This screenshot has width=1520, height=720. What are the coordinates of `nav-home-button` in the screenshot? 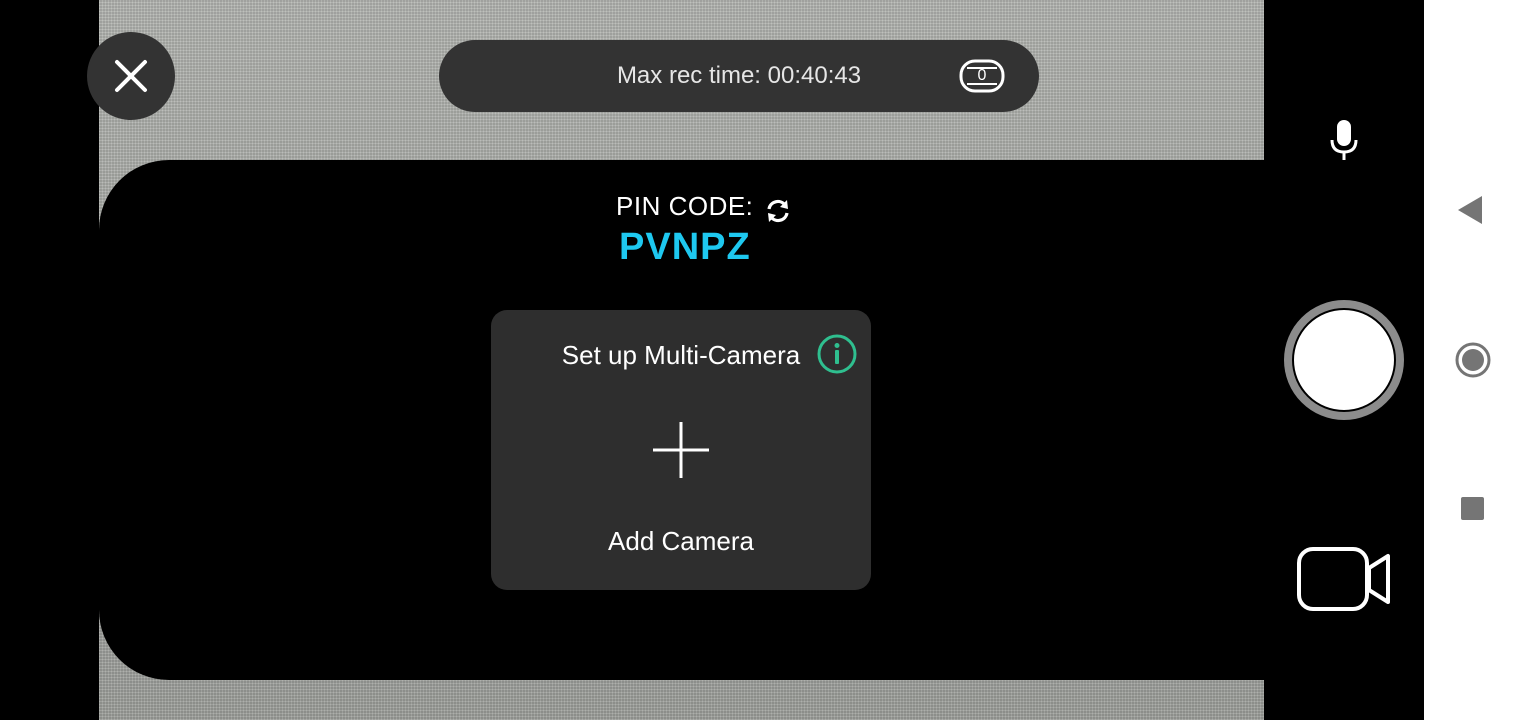 It's located at (1473, 362).